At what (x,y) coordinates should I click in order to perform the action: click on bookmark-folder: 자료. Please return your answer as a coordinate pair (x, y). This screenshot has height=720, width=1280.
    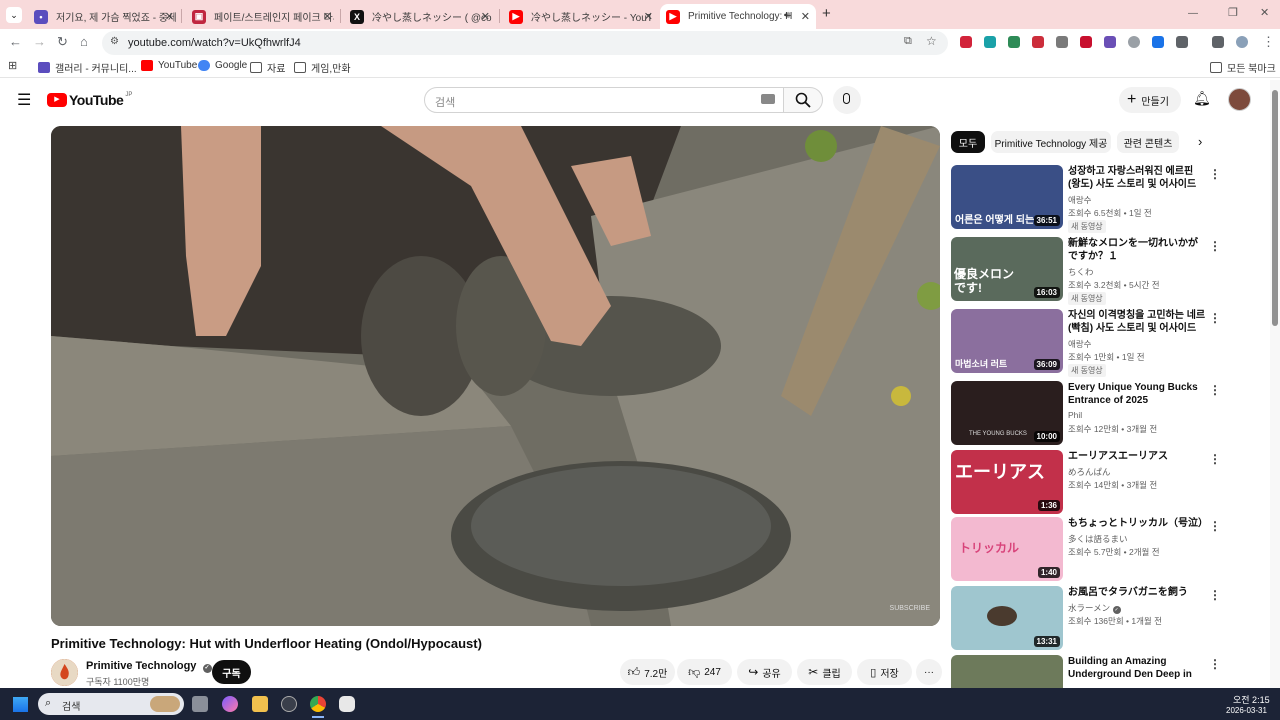
    Looking at the image, I should click on (267, 67).